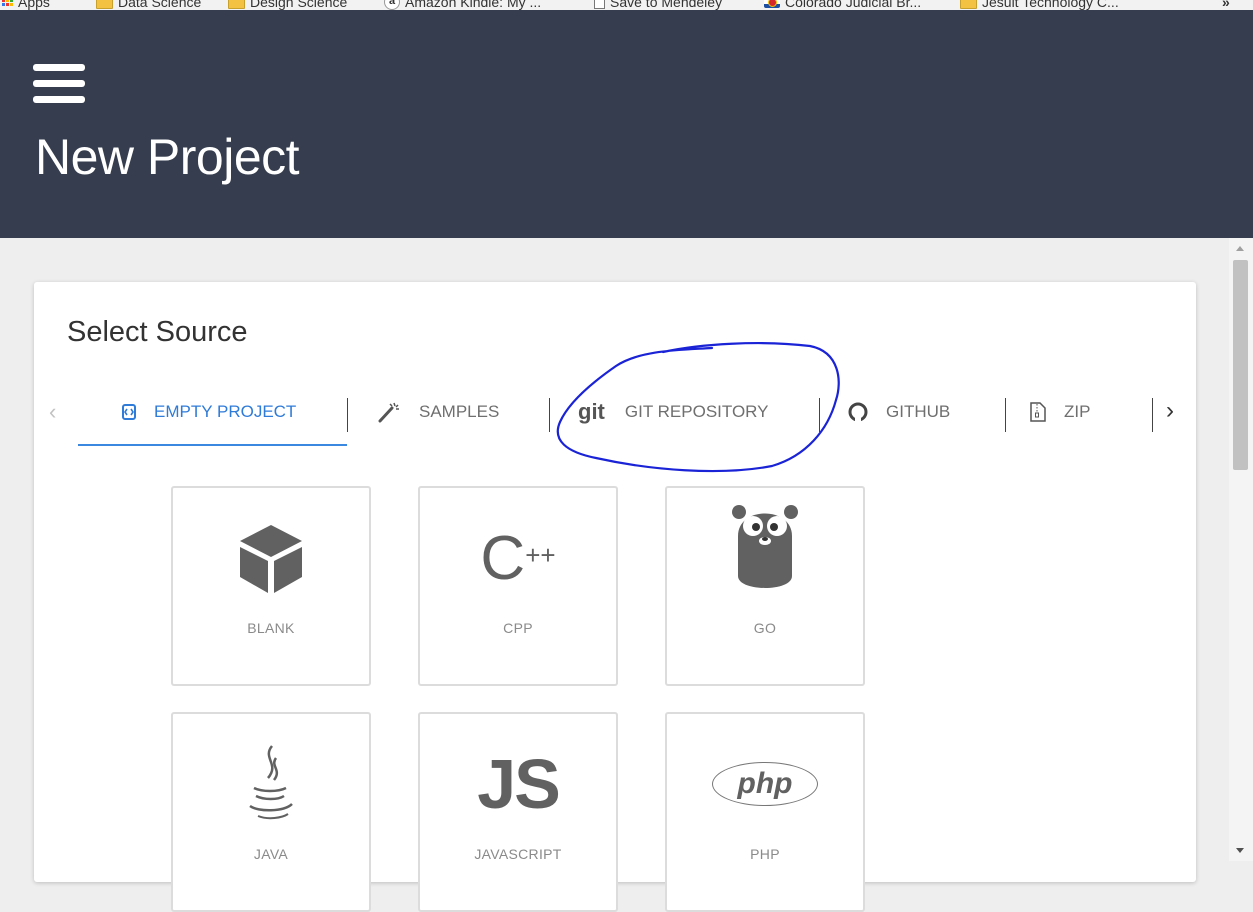  Describe the element at coordinates (765, 628) in the screenshot. I see `template-label: GO` at that location.